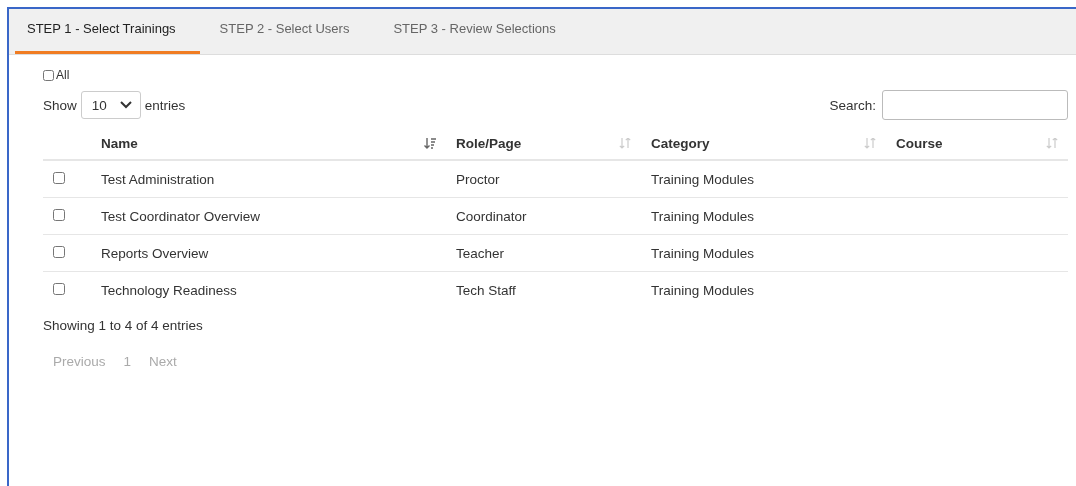  What do you see at coordinates (975, 105) in the screenshot?
I see `search-field` at bounding box center [975, 105].